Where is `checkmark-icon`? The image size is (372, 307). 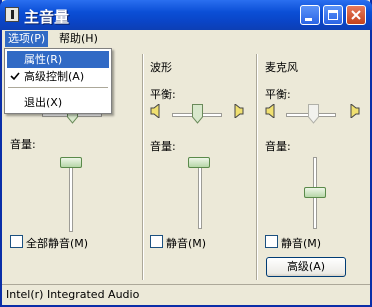
checkmark-icon is located at coordinates (15, 76).